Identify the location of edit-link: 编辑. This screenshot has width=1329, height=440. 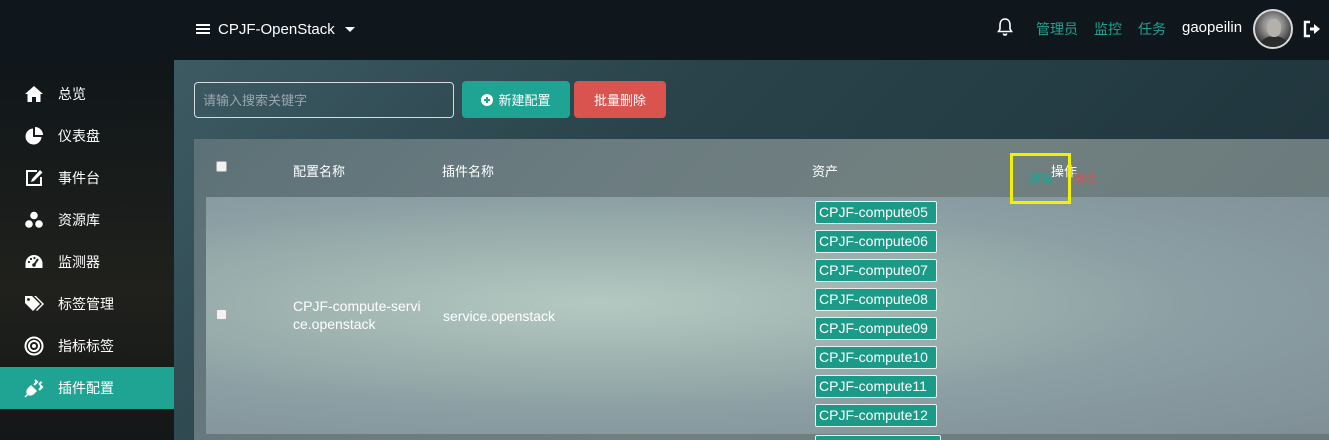
(1040, 178).